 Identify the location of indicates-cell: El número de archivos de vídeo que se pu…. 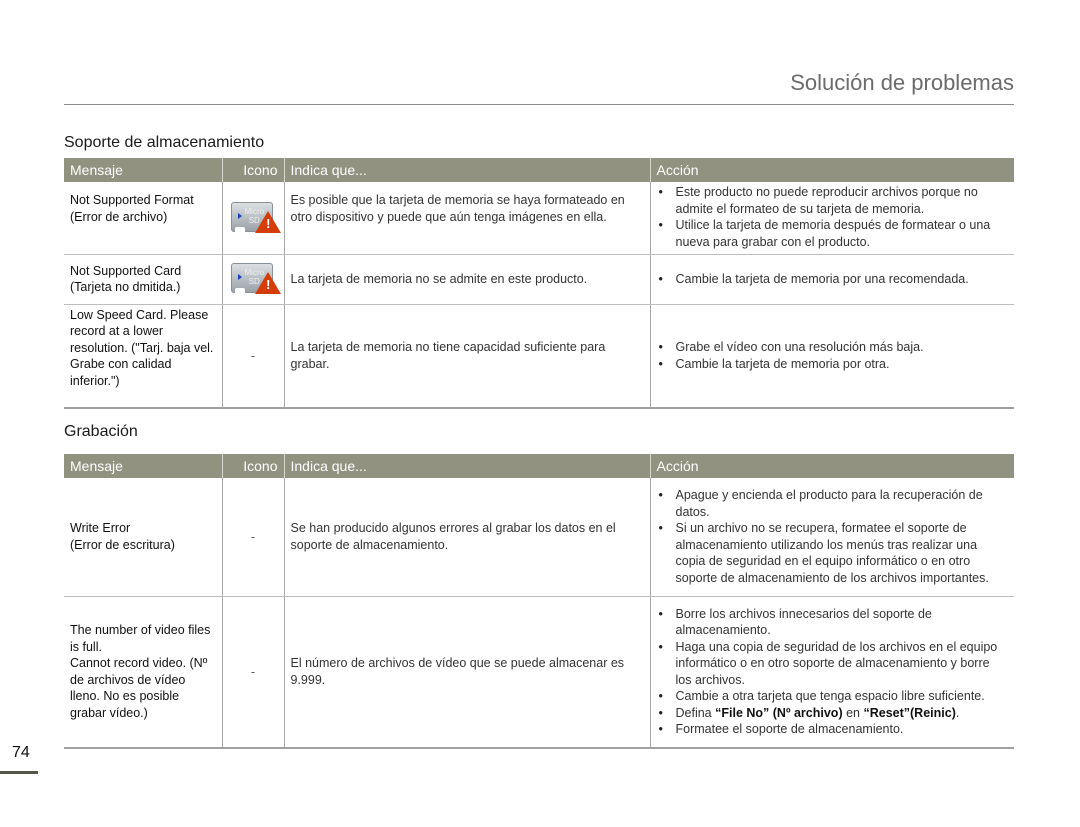
(466, 672).